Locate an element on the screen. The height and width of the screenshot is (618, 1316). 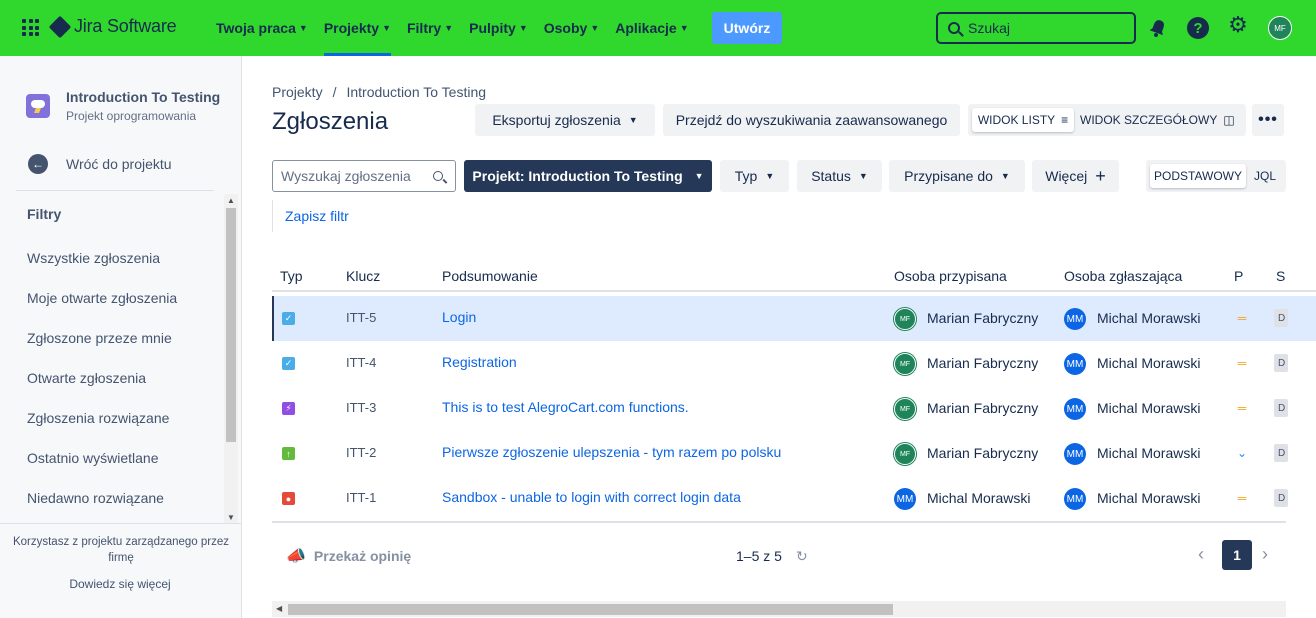
notifications-icon is located at coordinates (1158, 28).